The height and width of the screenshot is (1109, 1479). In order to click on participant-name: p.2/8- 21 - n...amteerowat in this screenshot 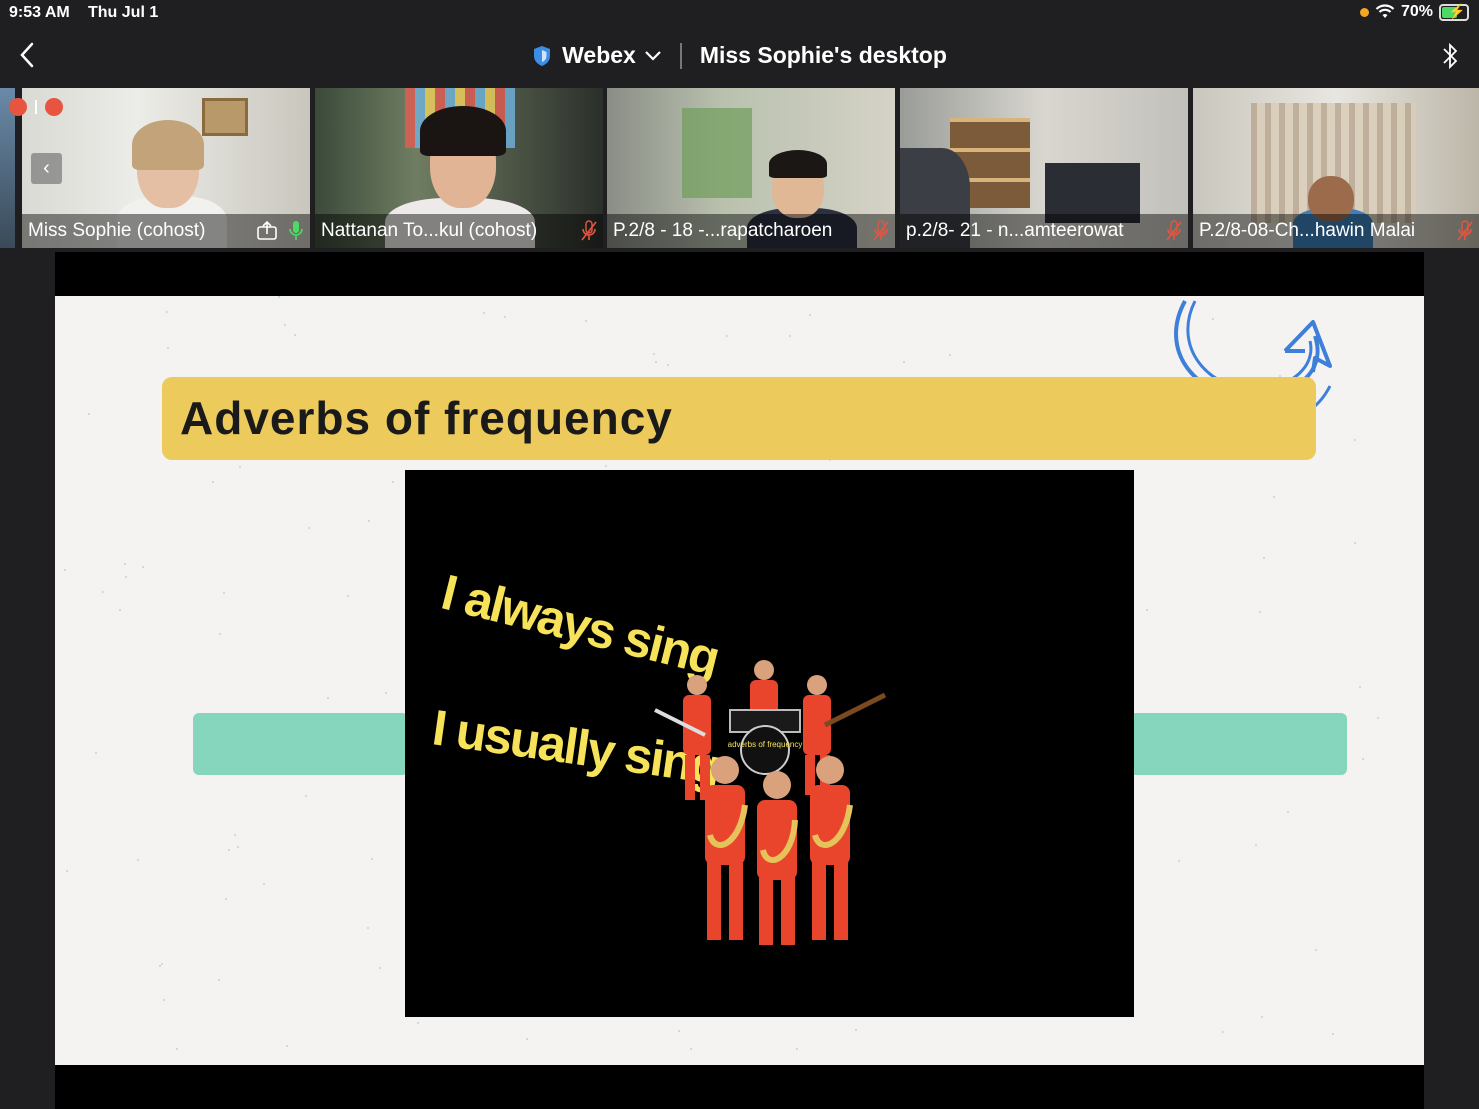, I will do `click(1015, 230)`.